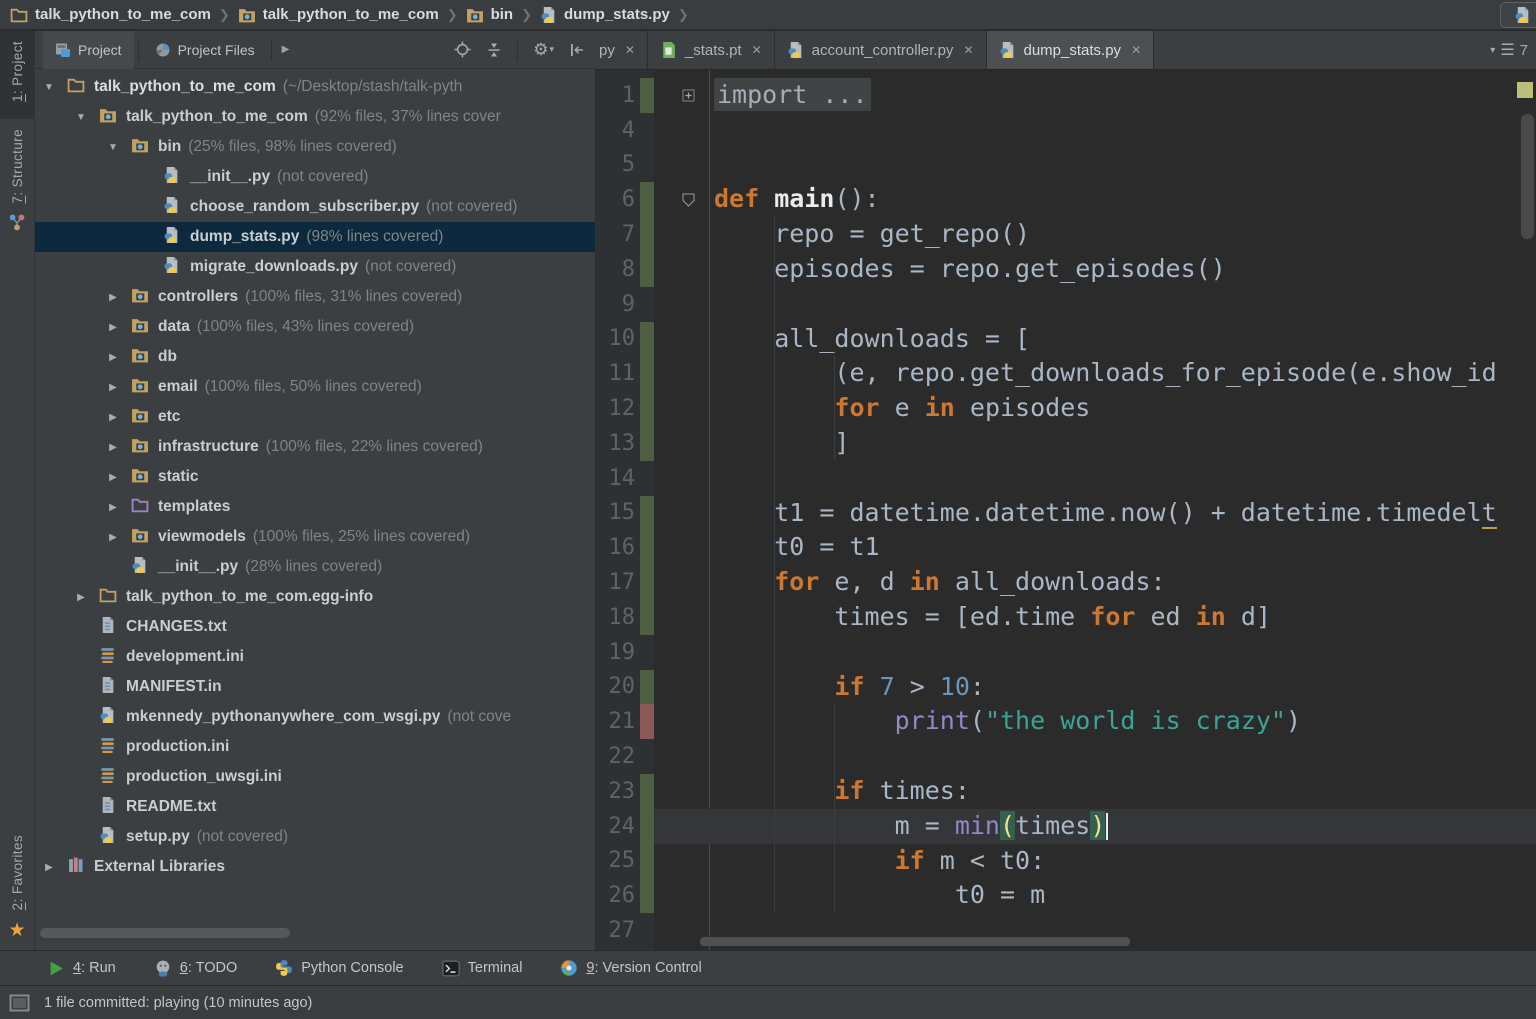 The image size is (1536, 1019). Describe the element at coordinates (1065, 234) in the screenshot. I see `code-line: 7 repo = get_repo()` at that location.